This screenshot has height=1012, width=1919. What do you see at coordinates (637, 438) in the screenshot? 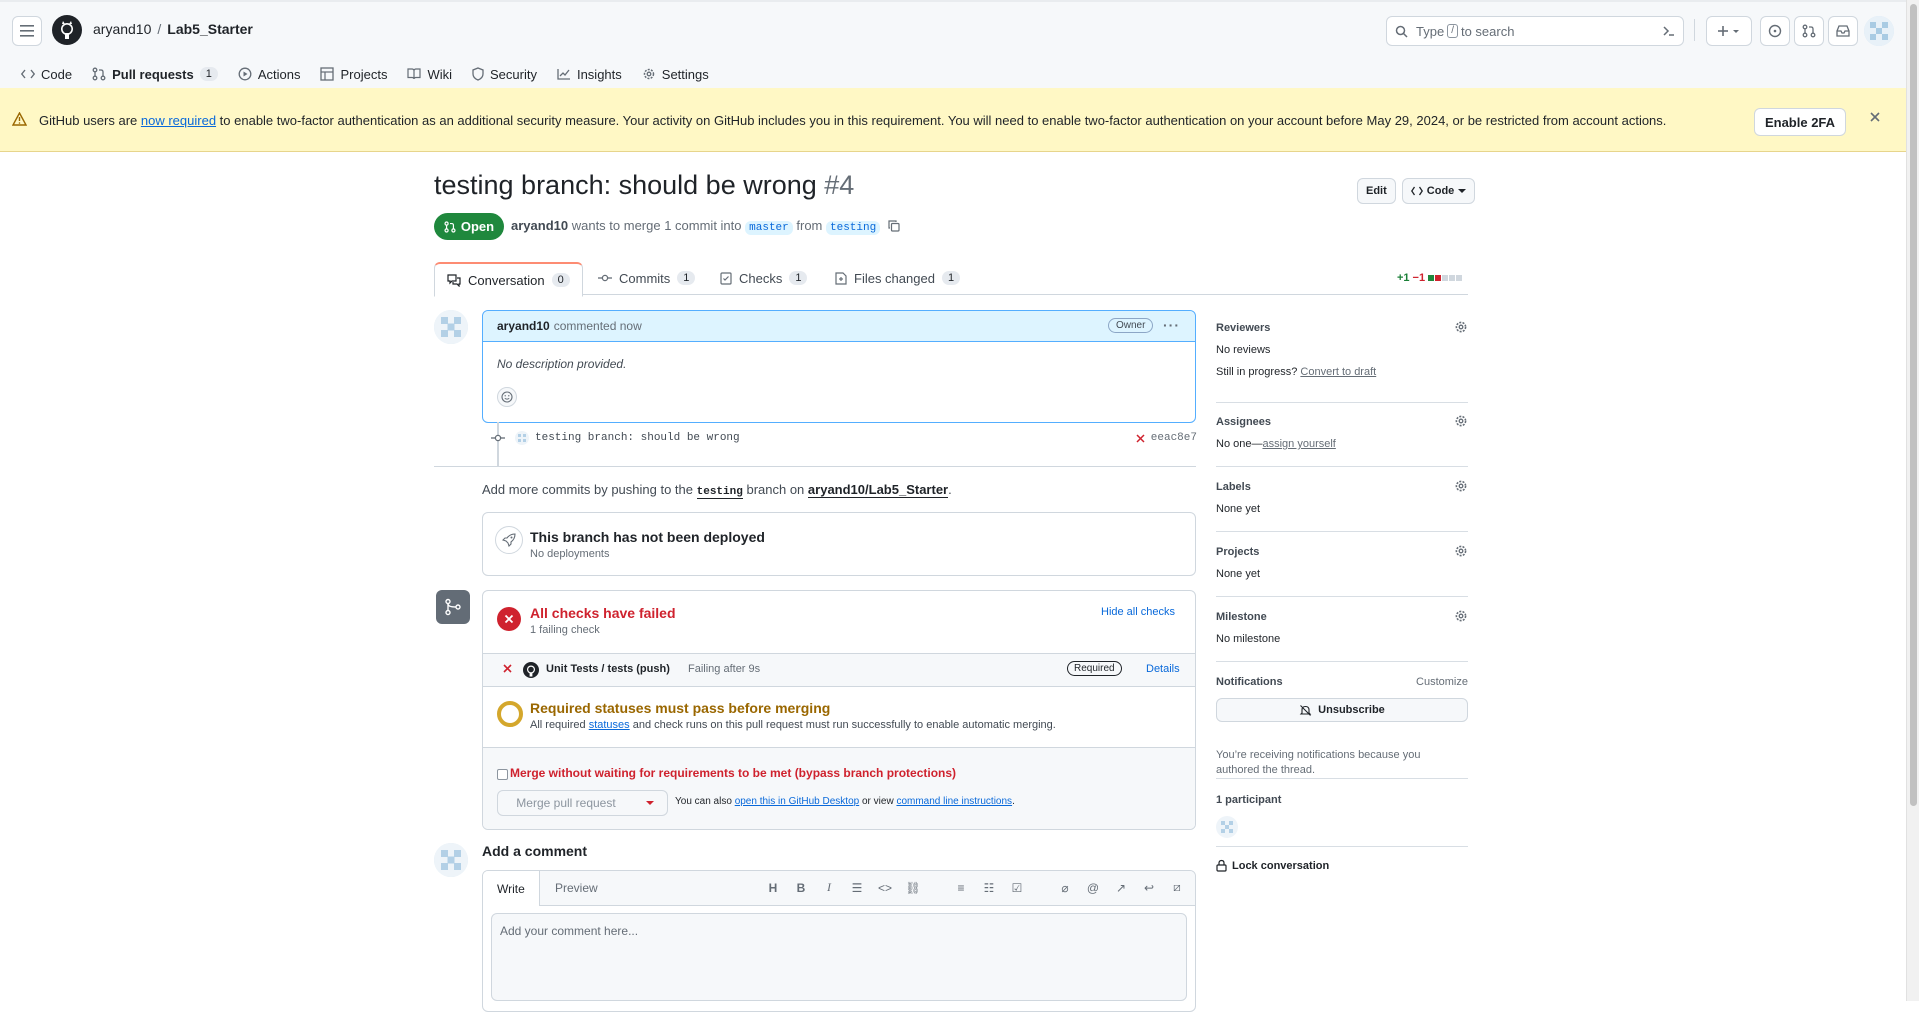
I see `commit-message: testing branch: should be wrong` at bounding box center [637, 438].